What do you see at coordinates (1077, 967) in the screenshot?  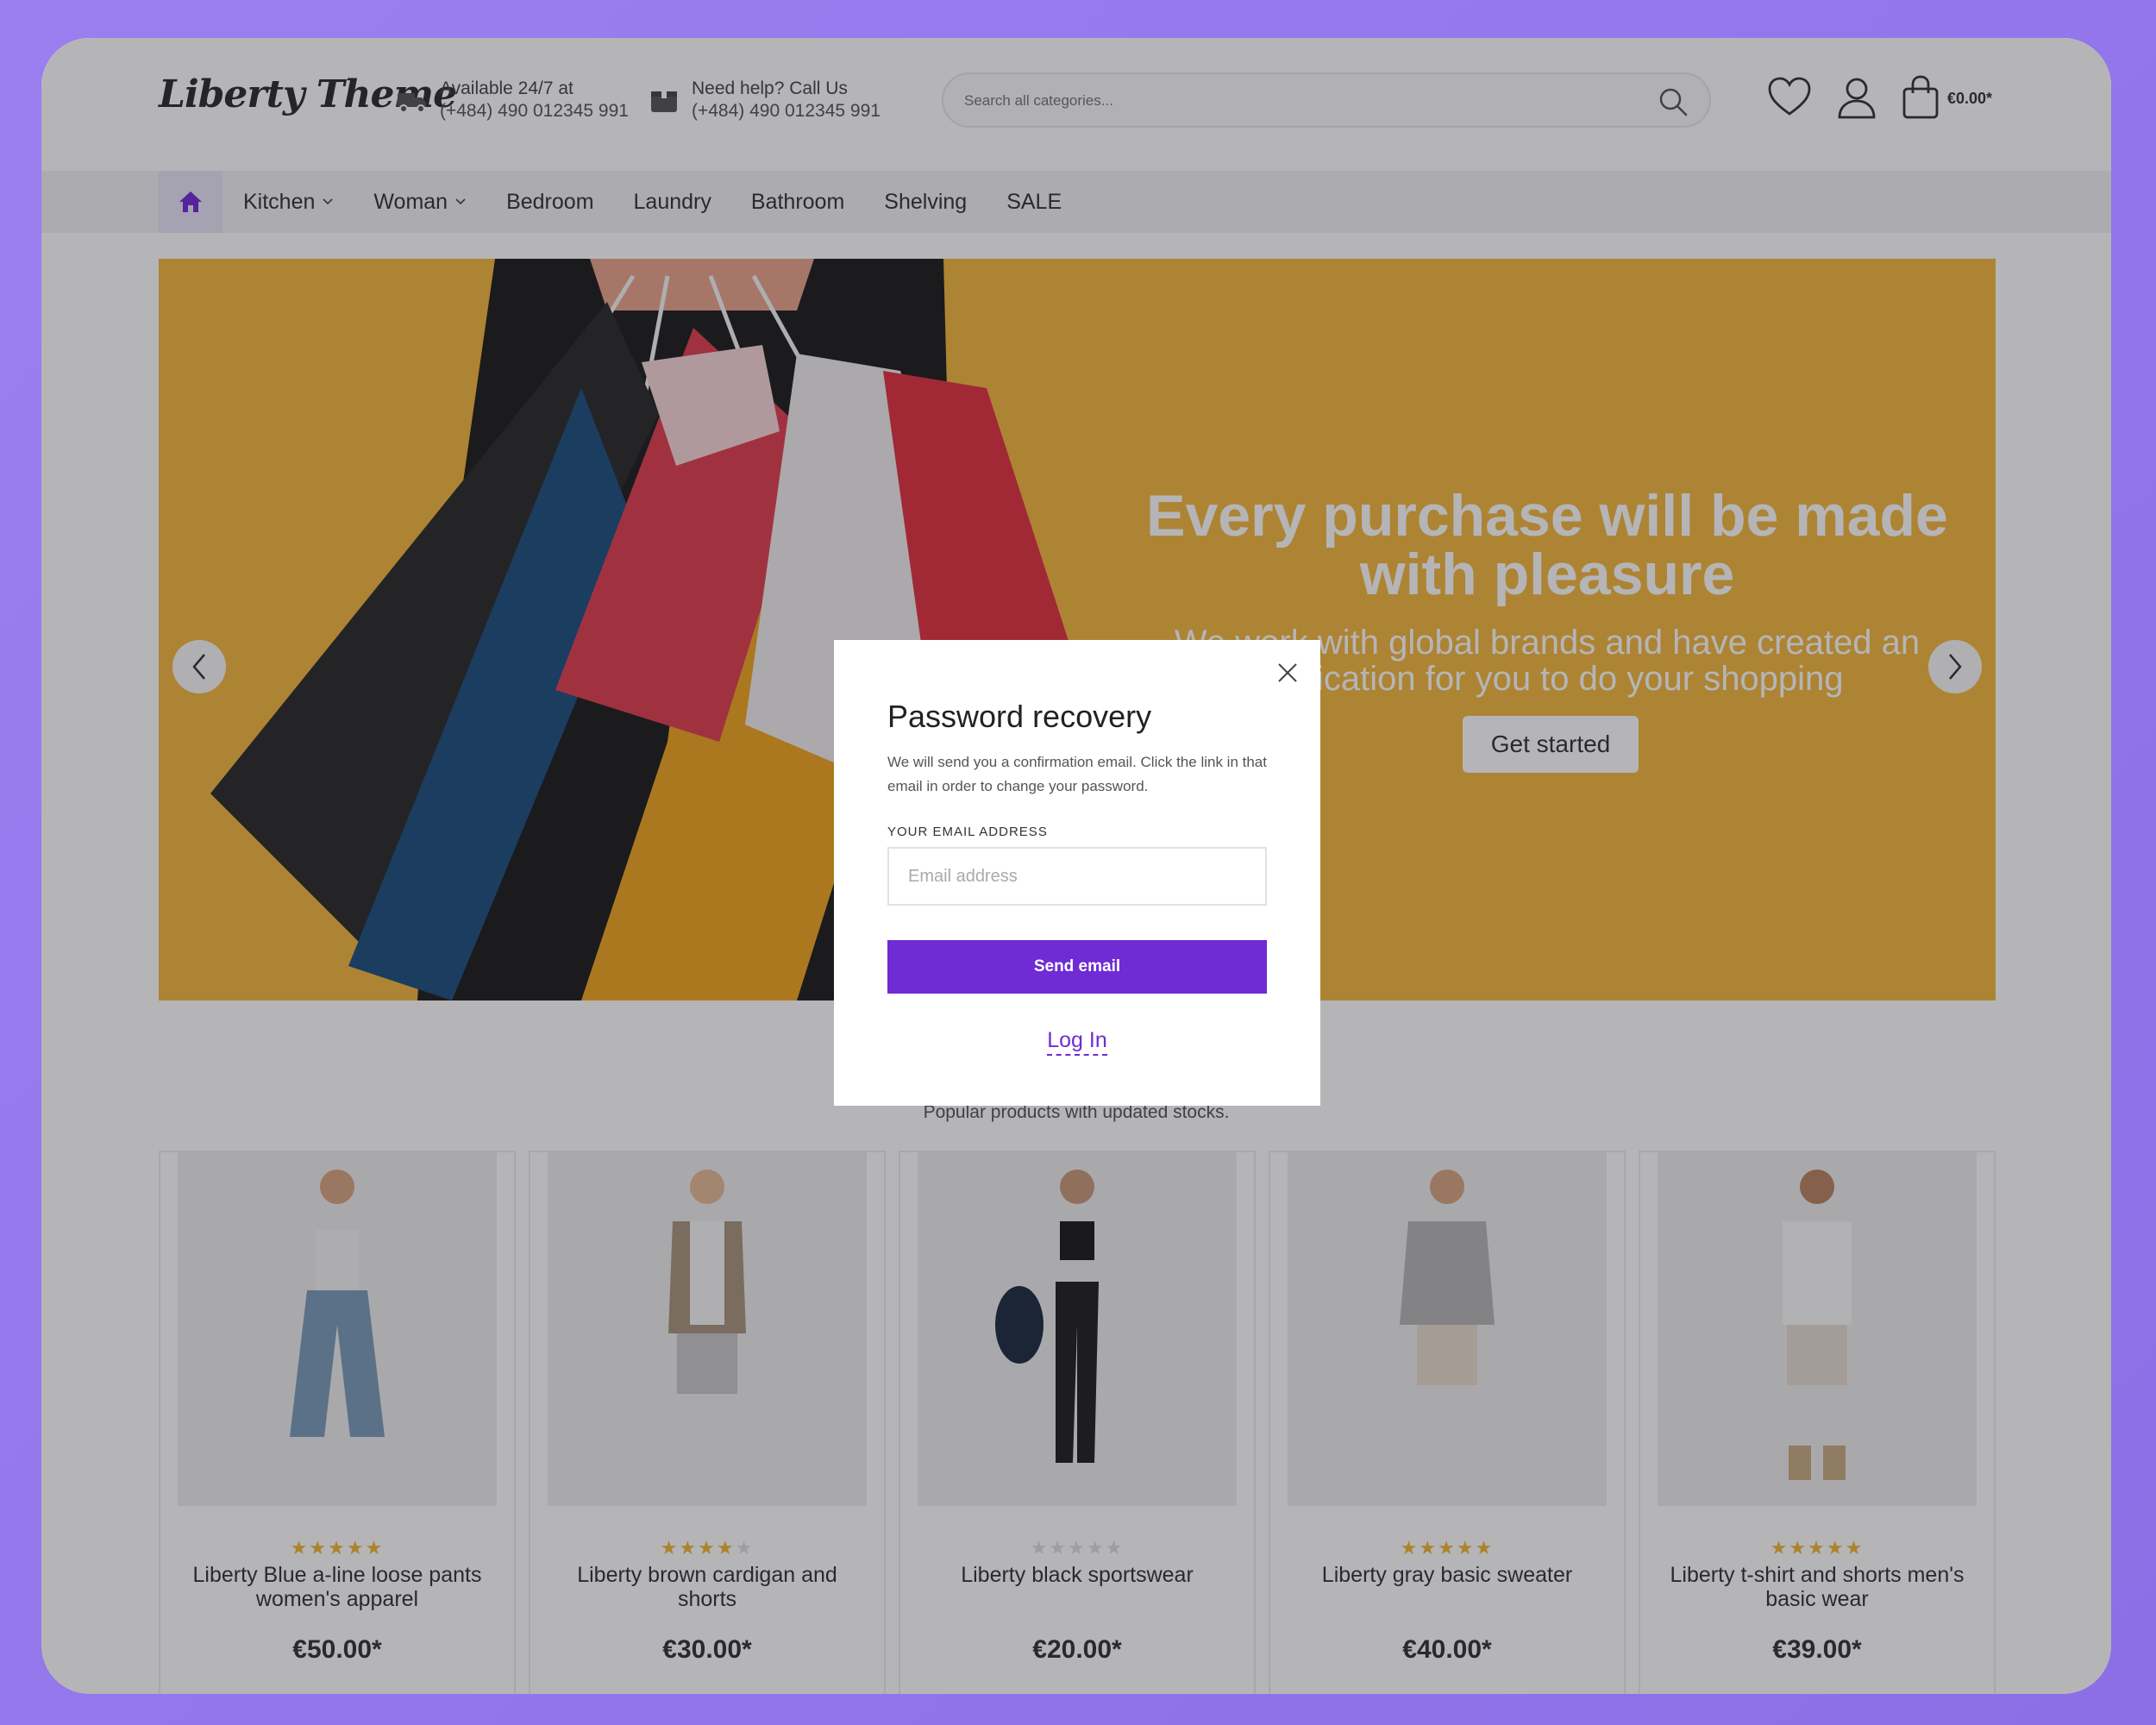 I see `send-email-button: Send email` at bounding box center [1077, 967].